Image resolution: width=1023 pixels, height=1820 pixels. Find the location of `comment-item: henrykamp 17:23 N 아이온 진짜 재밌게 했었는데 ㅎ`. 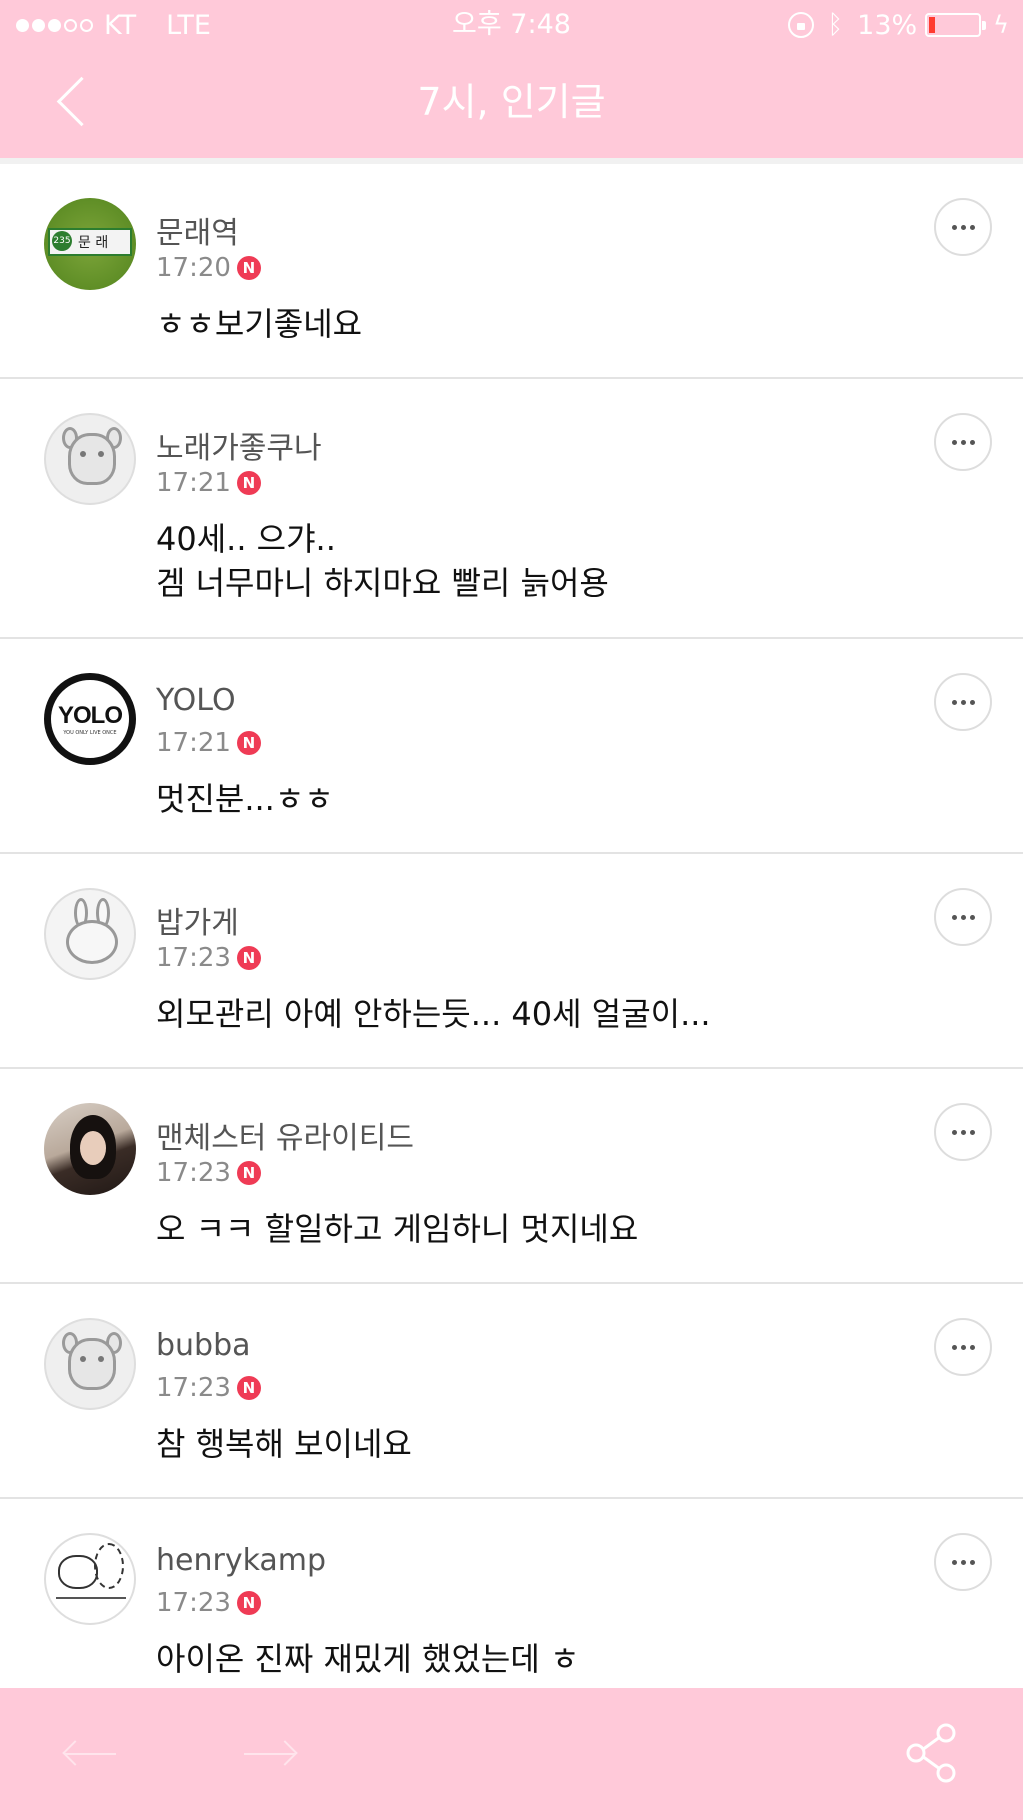

comment-item: henrykamp 17:23 N 아이온 진짜 재밌게 했었는데 ㅎ is located at coordinates (511, 1593).